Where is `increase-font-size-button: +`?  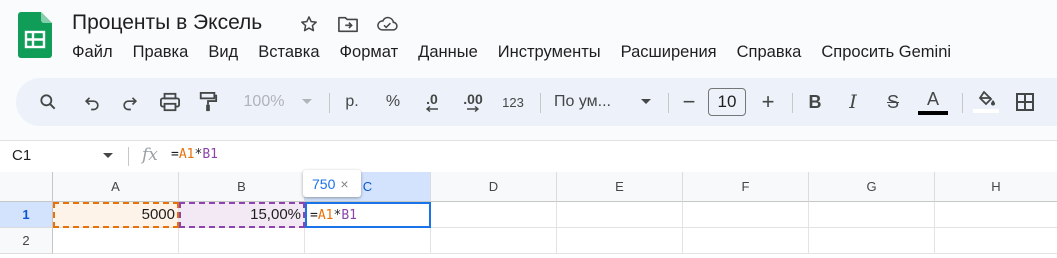
increase-font-size-button: + is located at coordinates (768, 102).